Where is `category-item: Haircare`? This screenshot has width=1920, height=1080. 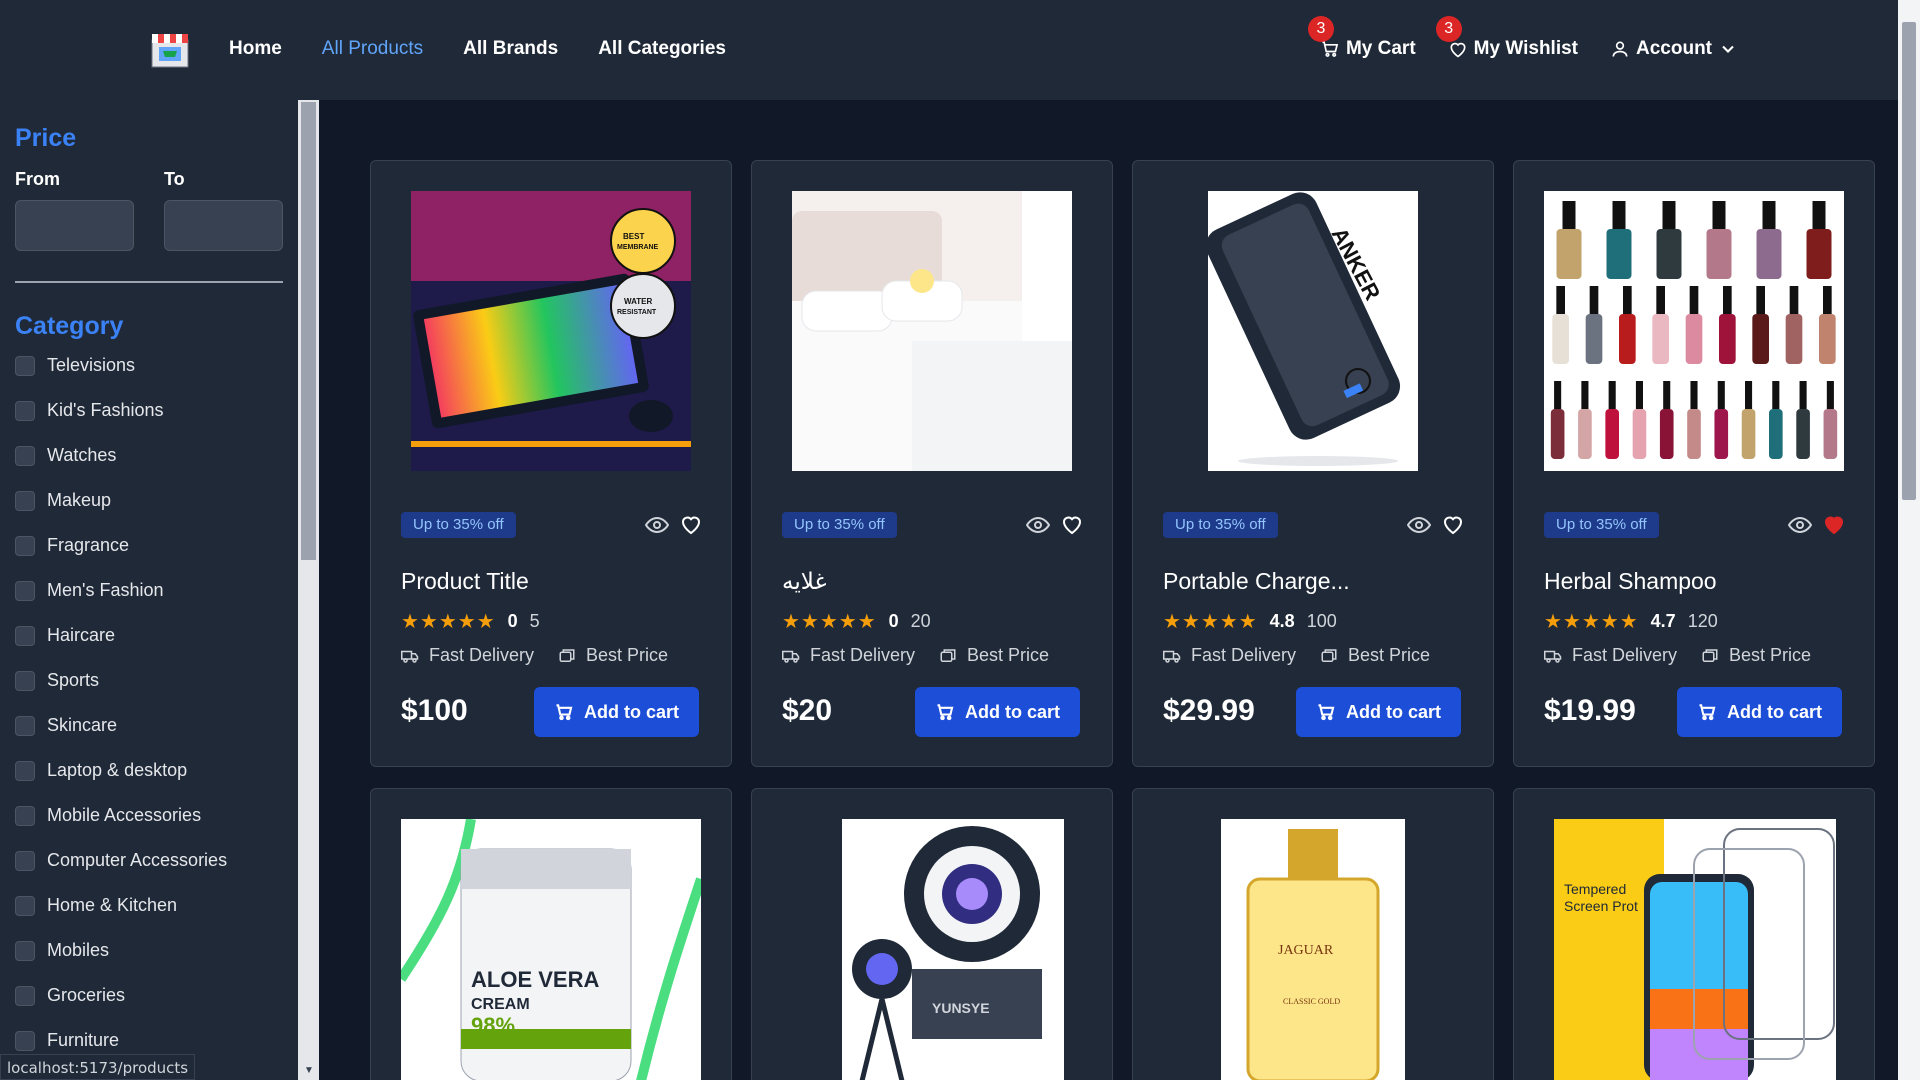
category-item: Haircare is located at coordinates (121, 635).